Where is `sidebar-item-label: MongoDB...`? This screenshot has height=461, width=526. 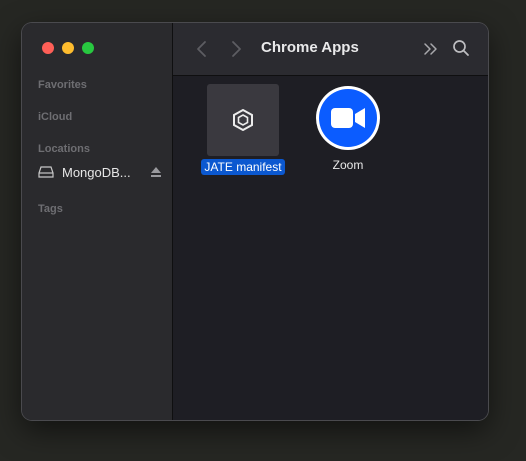
sidebar-item-label: MongoDB... is located at coordinates (96, 172).